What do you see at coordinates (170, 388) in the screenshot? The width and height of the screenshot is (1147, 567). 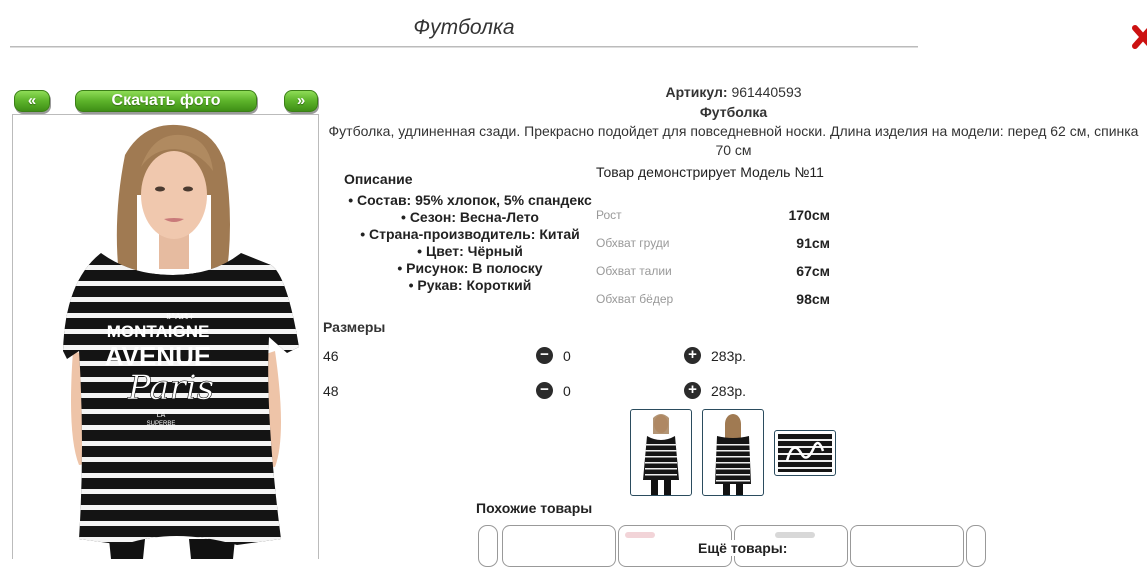 I see `print-text-4: Paris` at bounding box center [170, 388].